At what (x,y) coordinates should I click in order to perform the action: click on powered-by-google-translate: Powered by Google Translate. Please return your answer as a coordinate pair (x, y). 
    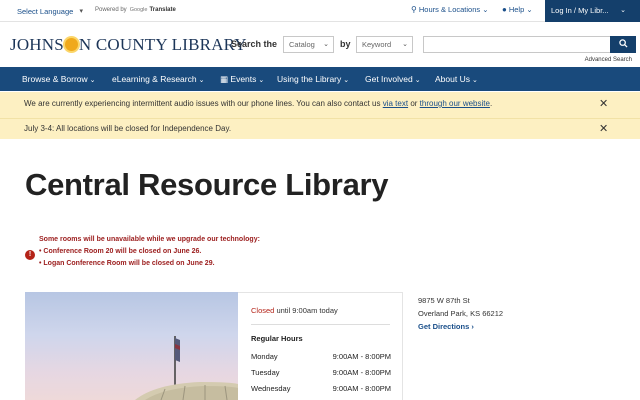
    Looking at the image, I should click on (135, 10).